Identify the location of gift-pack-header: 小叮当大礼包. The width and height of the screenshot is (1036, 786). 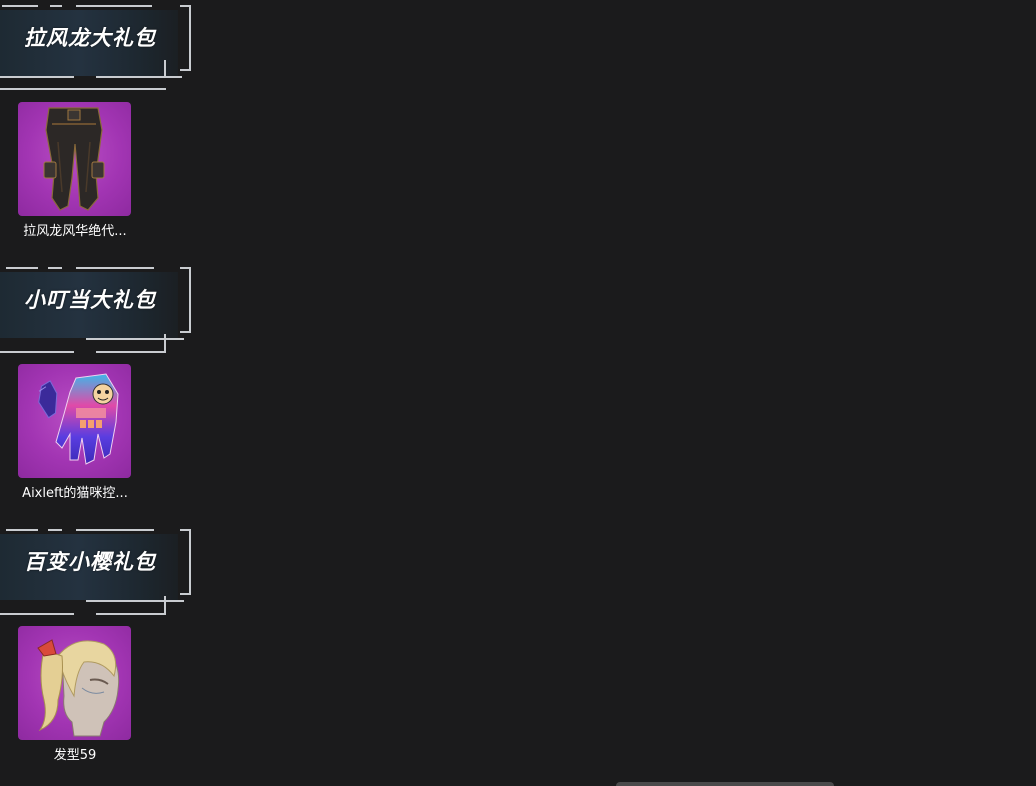
(96, 310).